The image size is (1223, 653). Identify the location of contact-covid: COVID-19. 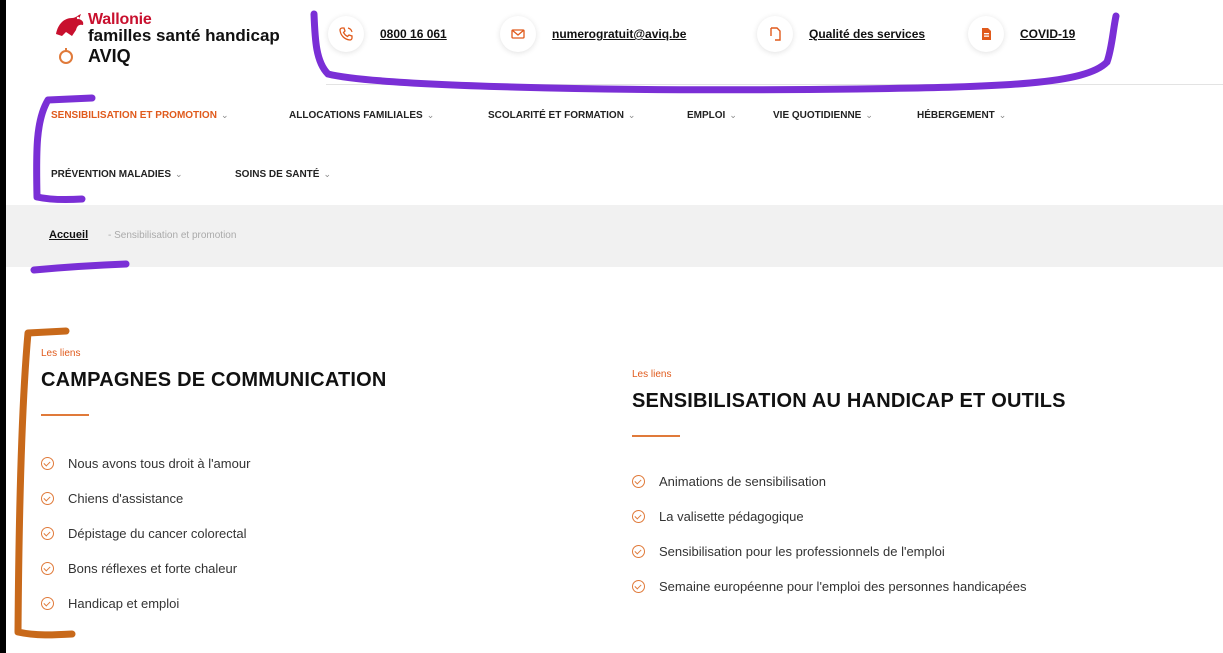
(1021, 34).